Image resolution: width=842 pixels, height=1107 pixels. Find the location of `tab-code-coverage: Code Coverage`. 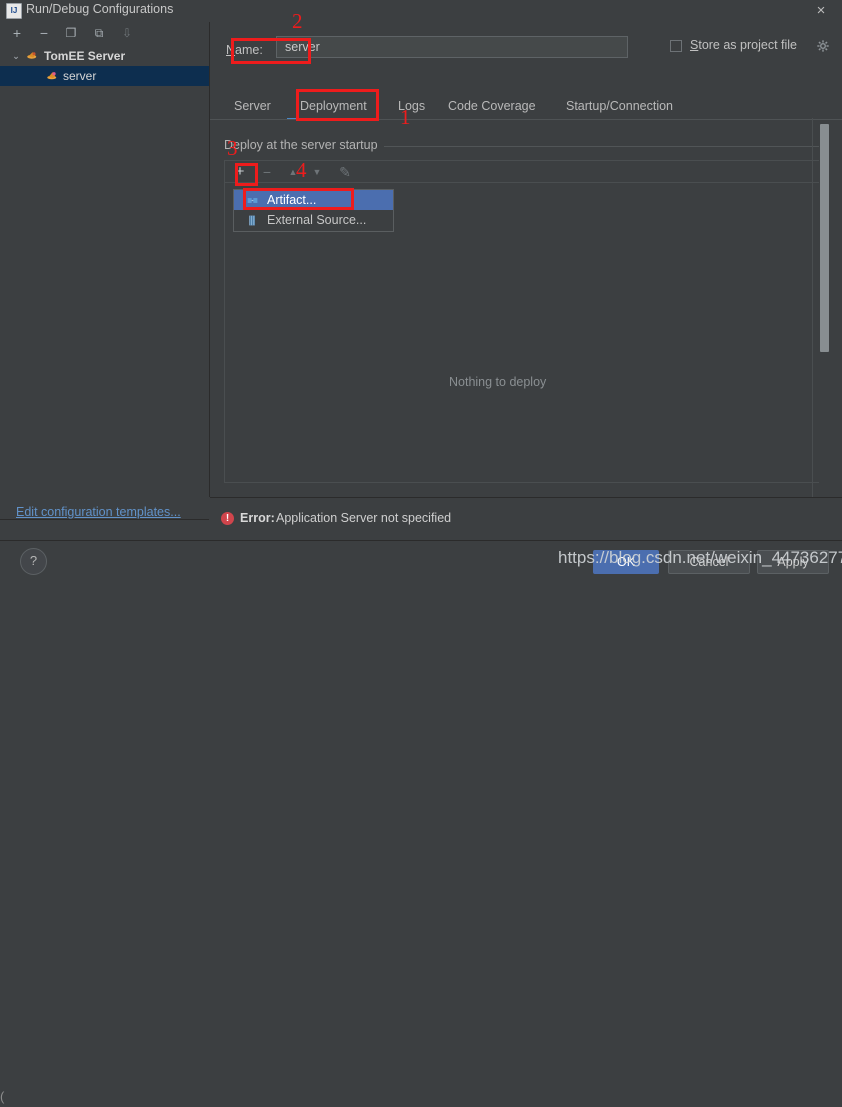

tab-code-coverage: Code Coverage is located at coordinates (492, 107).